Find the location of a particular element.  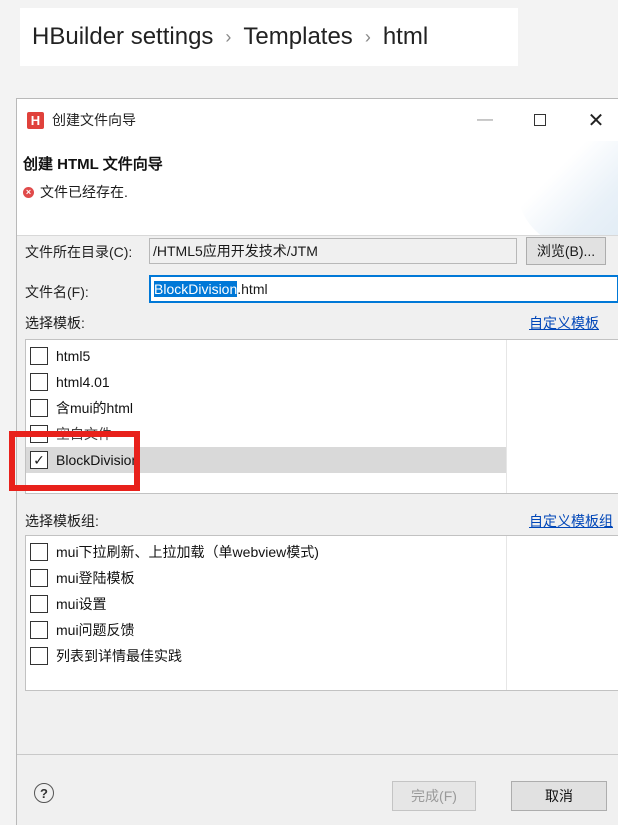

template-group-section-label: 选择模板组: is located at coordinates (62, 521).